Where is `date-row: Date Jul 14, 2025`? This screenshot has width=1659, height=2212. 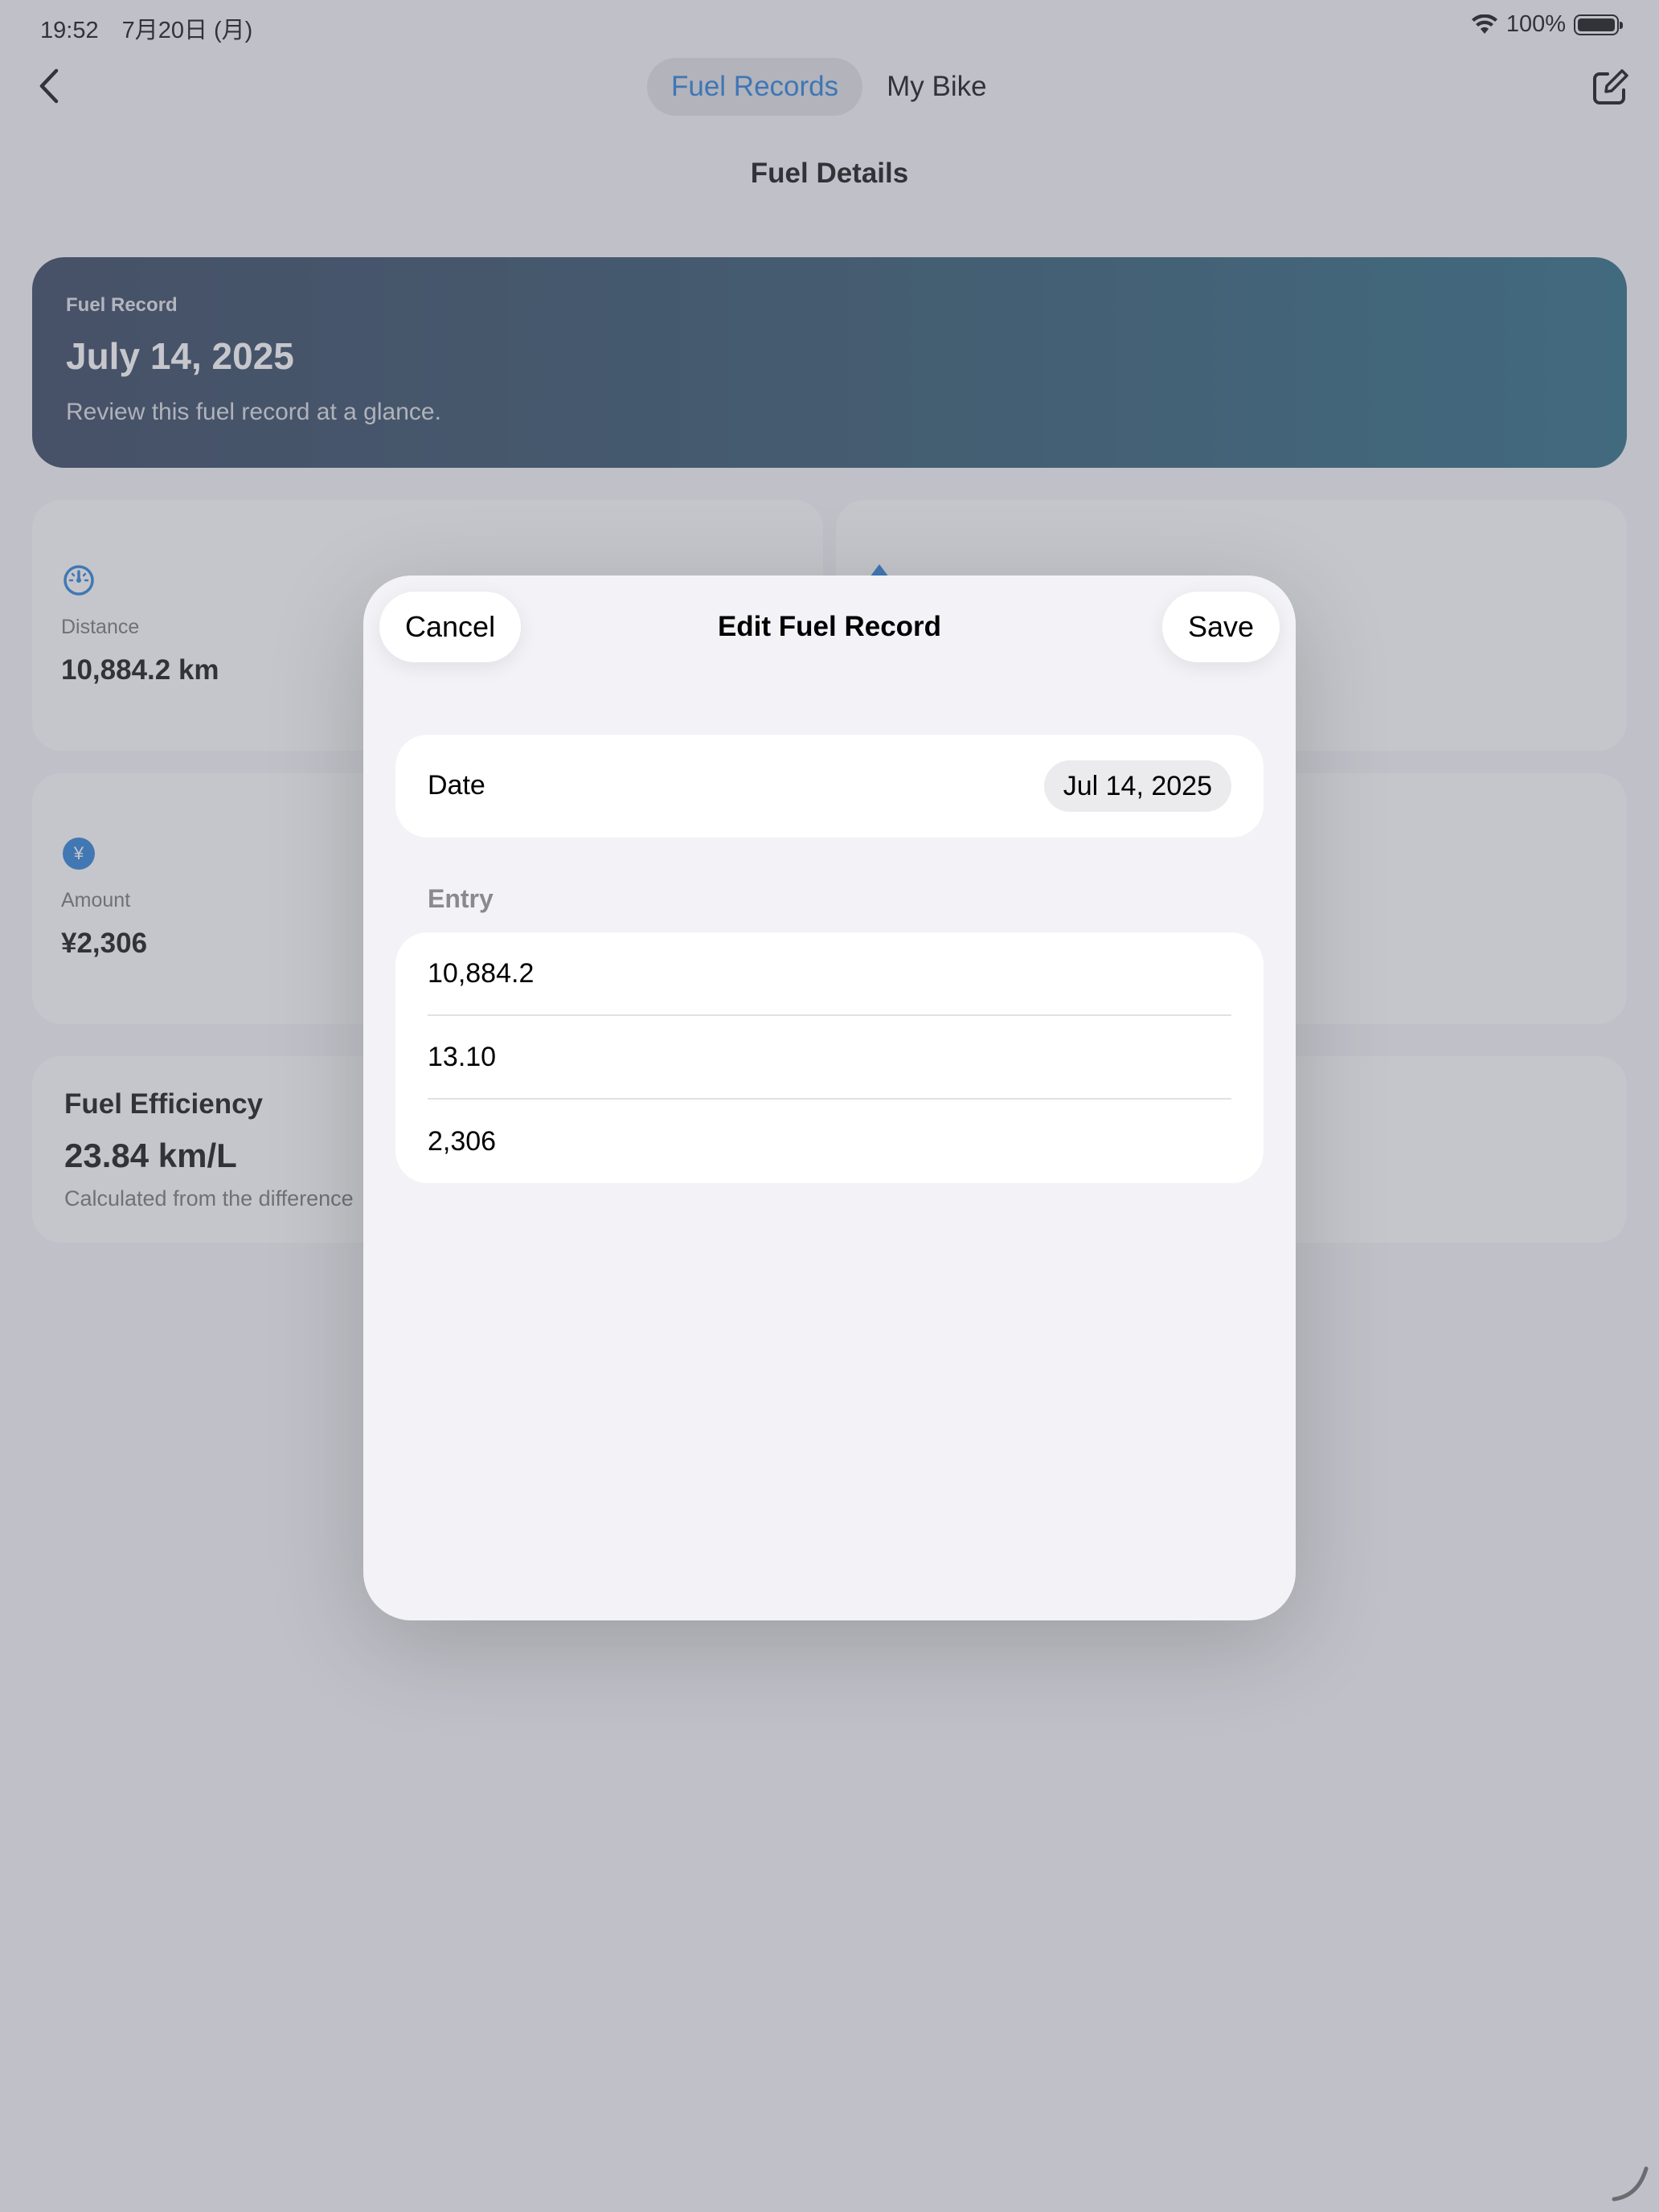 date-row: Date Jul 14, 2025 is located at coordinates (829, 786).